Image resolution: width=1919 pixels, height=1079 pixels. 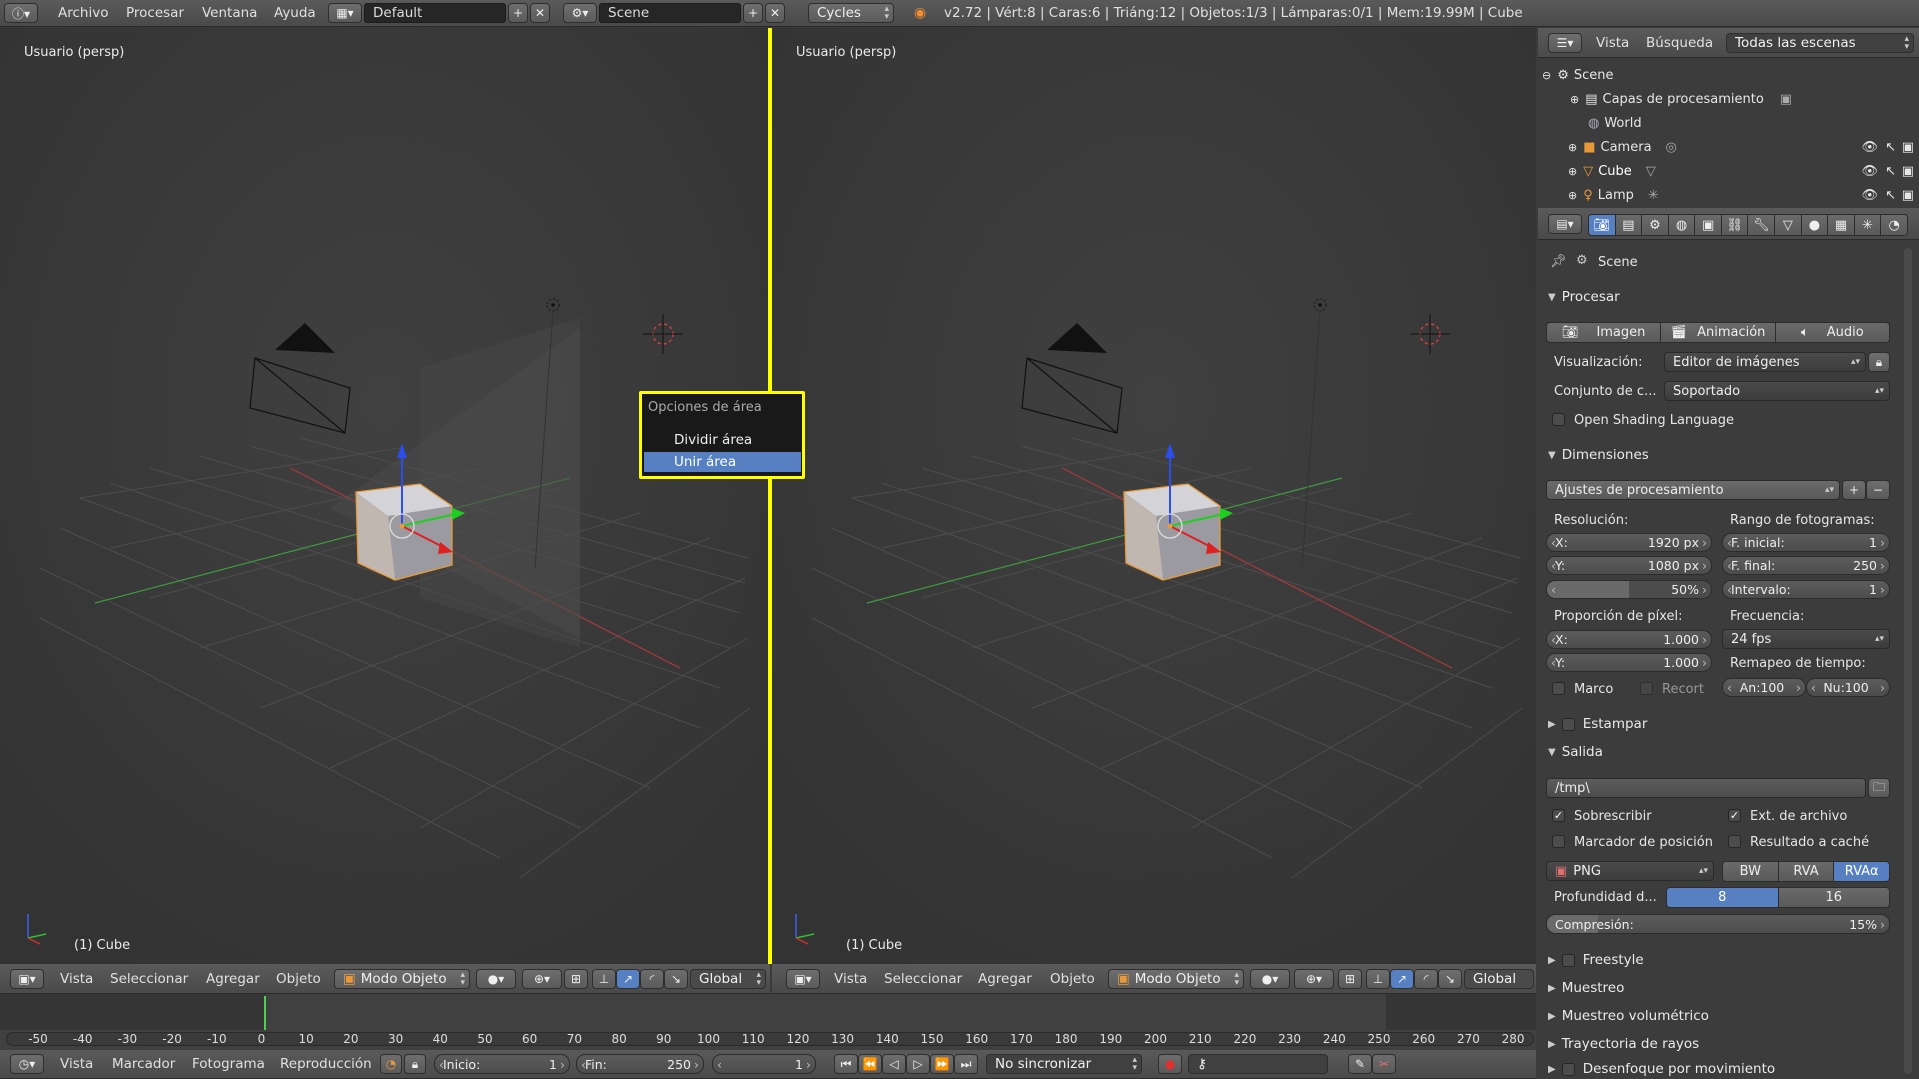 I want to click on timeline-current-frame-line, so click(x=265, y=1013).